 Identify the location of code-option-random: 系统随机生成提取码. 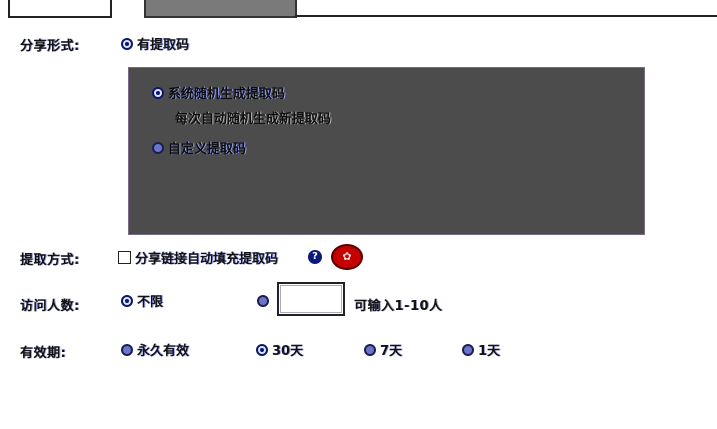
(218, 92).